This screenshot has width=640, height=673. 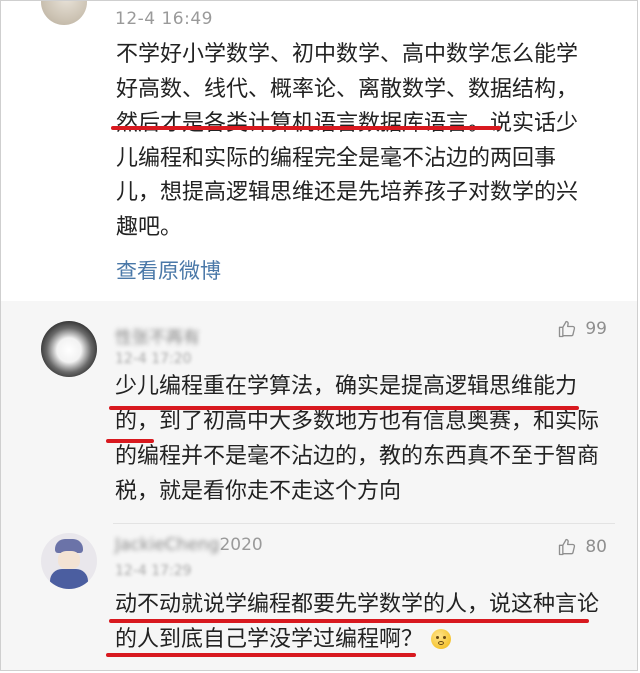 What do you see at coordinates (582, 547) in the screenshot?
I see `like-button: 80` at bounding box center [582, 547].